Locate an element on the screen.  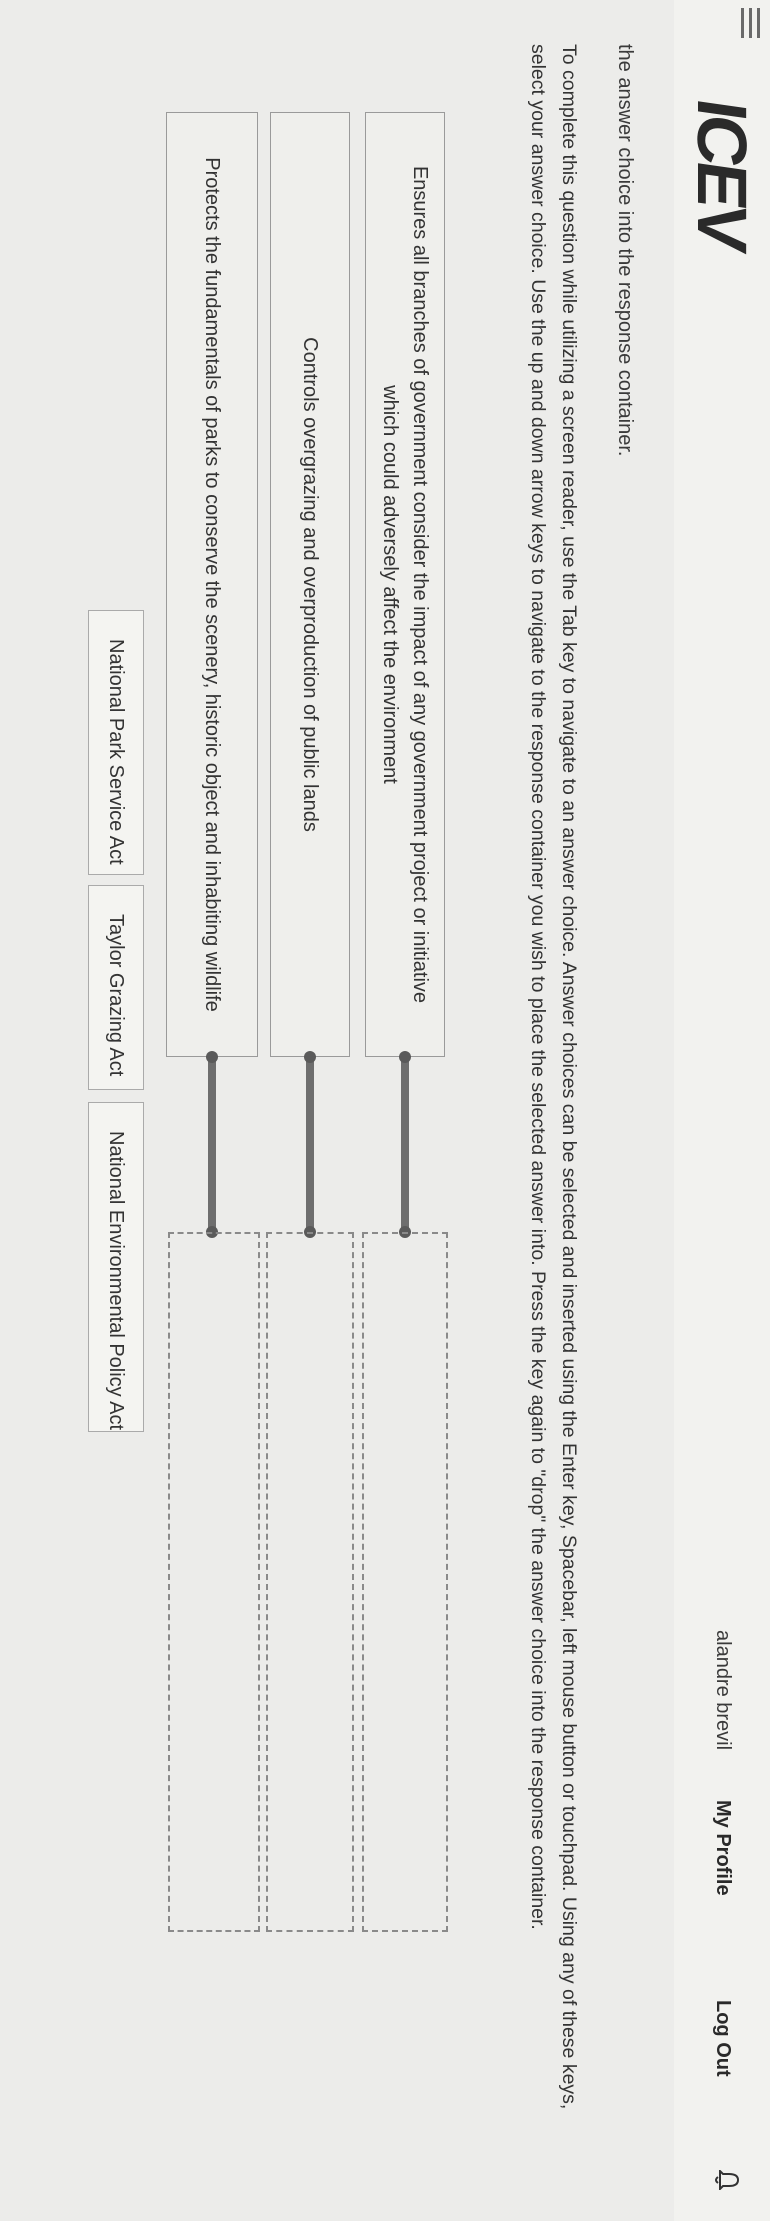
answer-choice-label: Taylor Grazing Act is located at coordinates (116, 995).